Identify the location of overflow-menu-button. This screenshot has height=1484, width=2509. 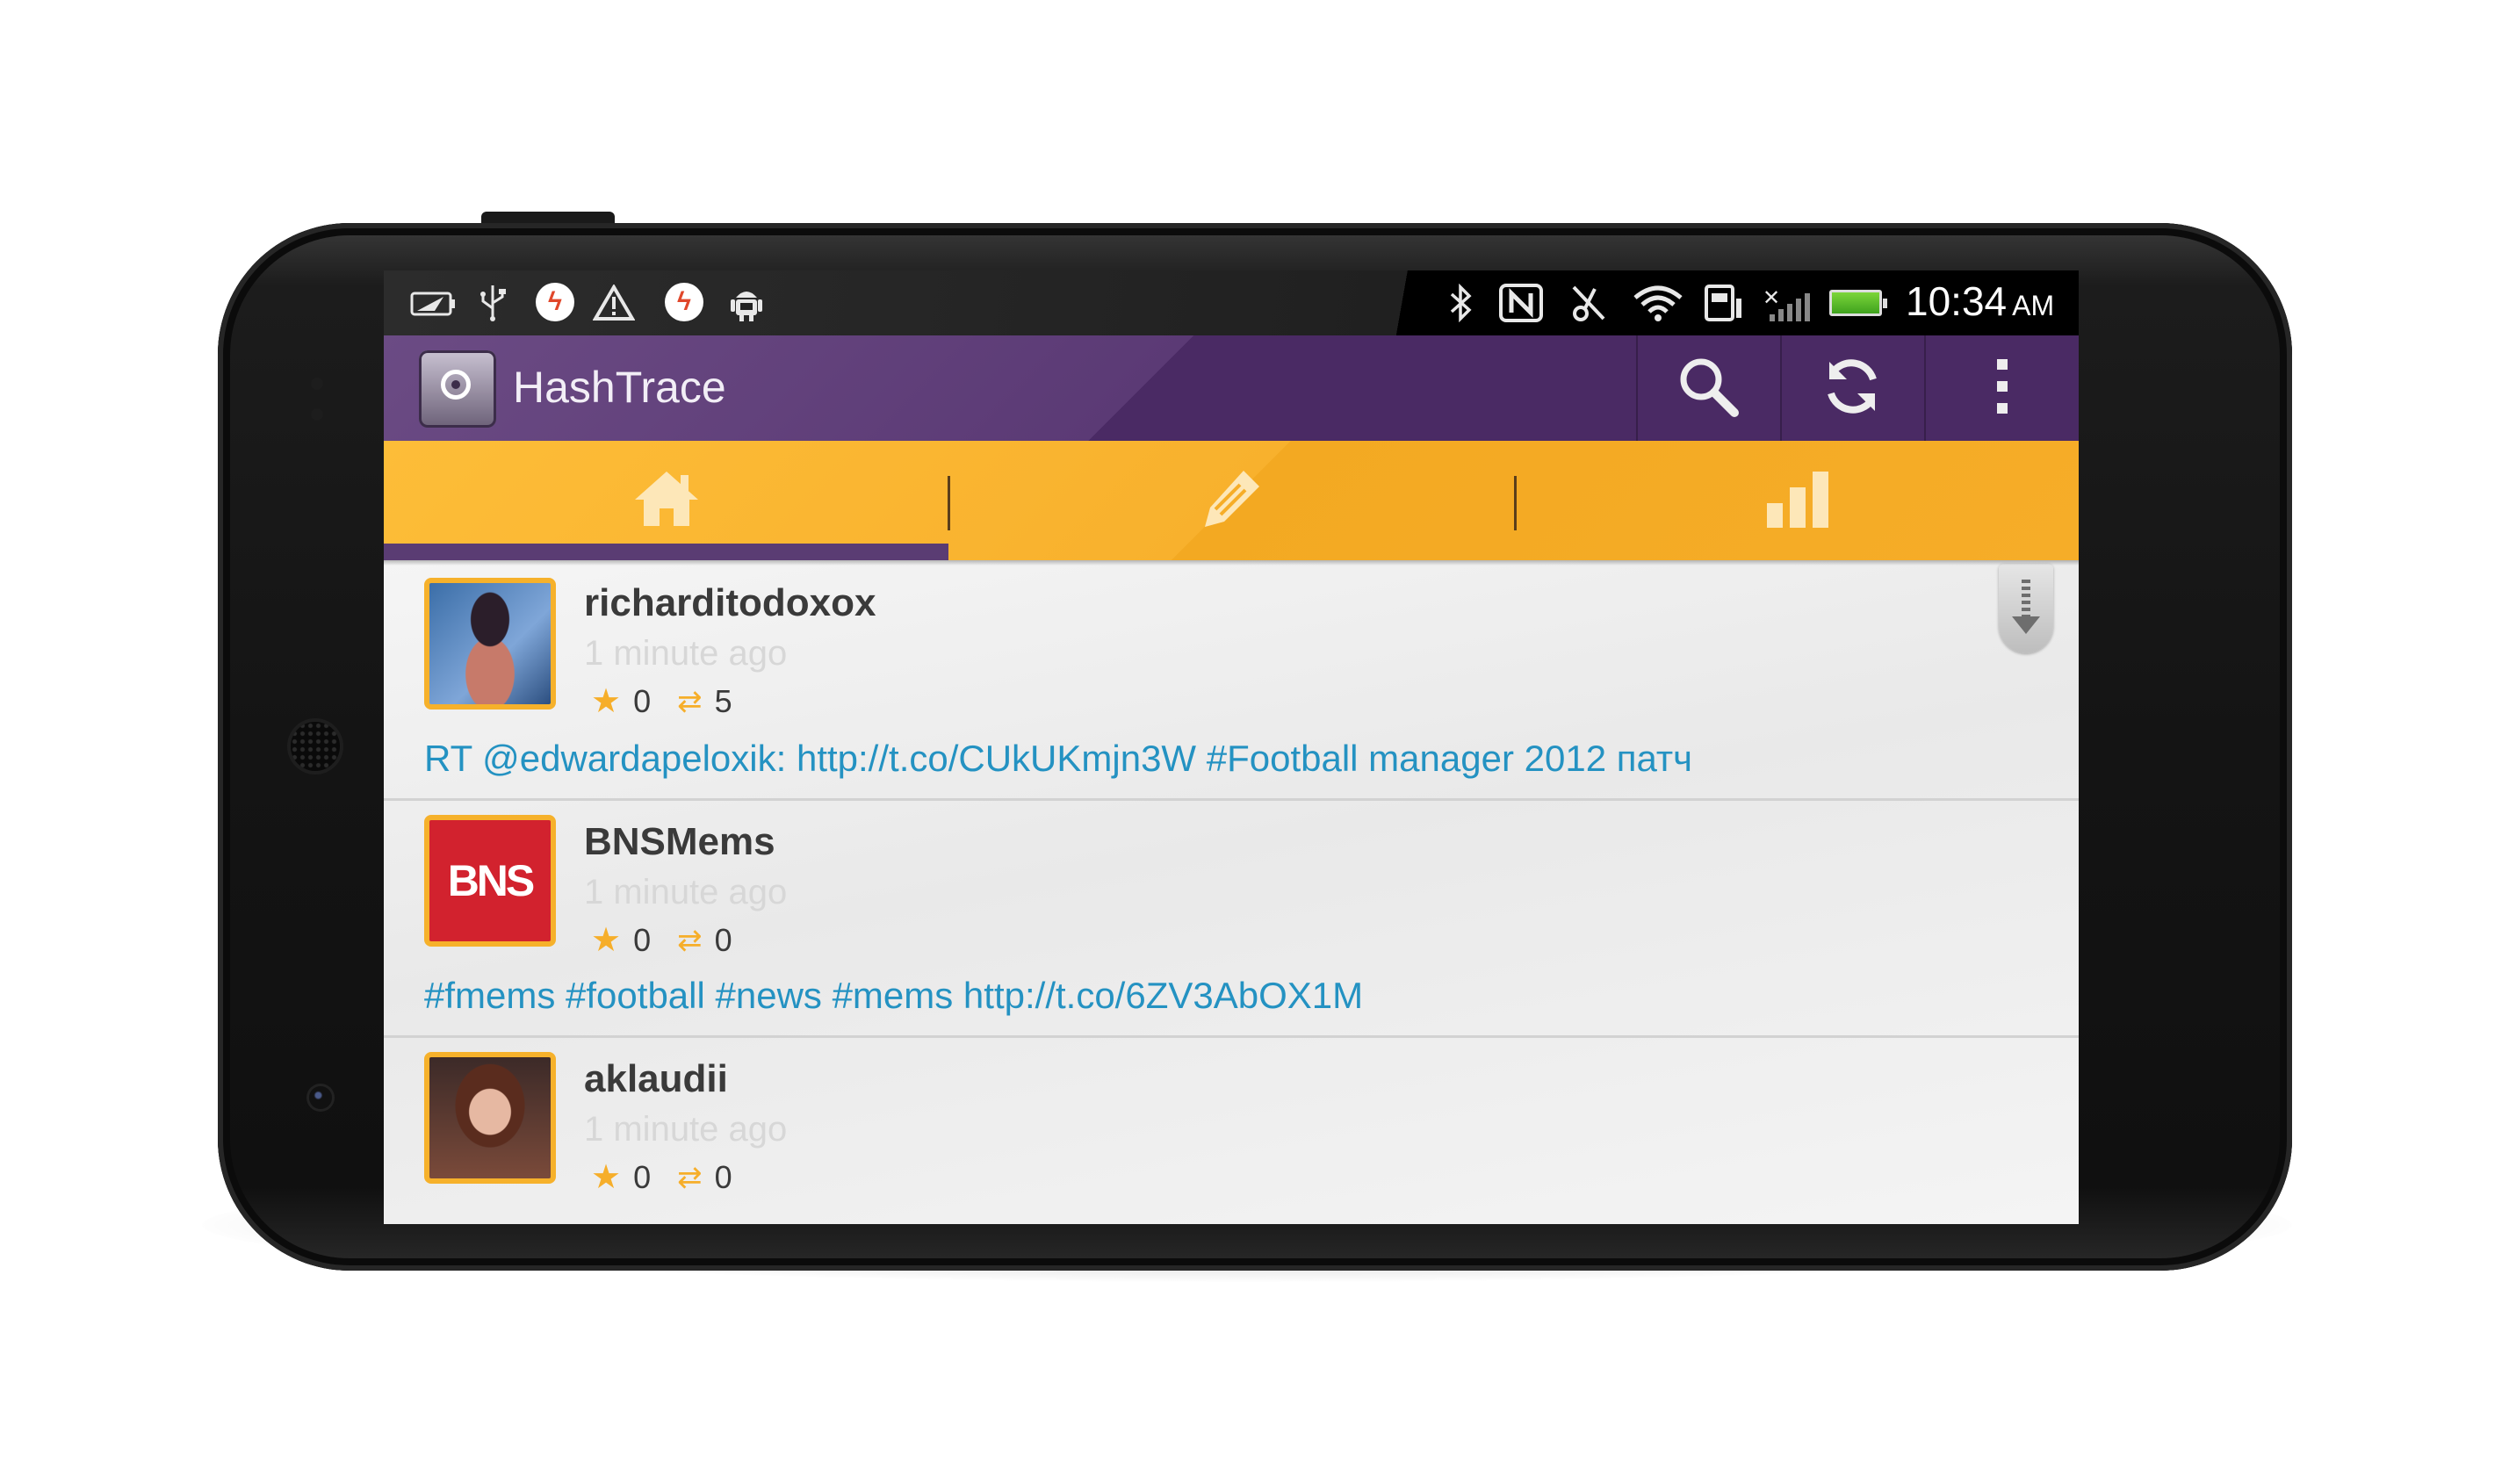
(2002, 388).